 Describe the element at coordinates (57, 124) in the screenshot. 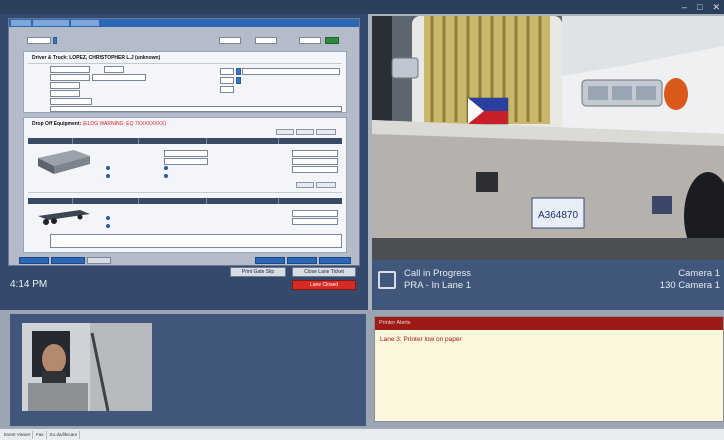

I see `equipment-title-label: Drop Off Equipment:` at that location.